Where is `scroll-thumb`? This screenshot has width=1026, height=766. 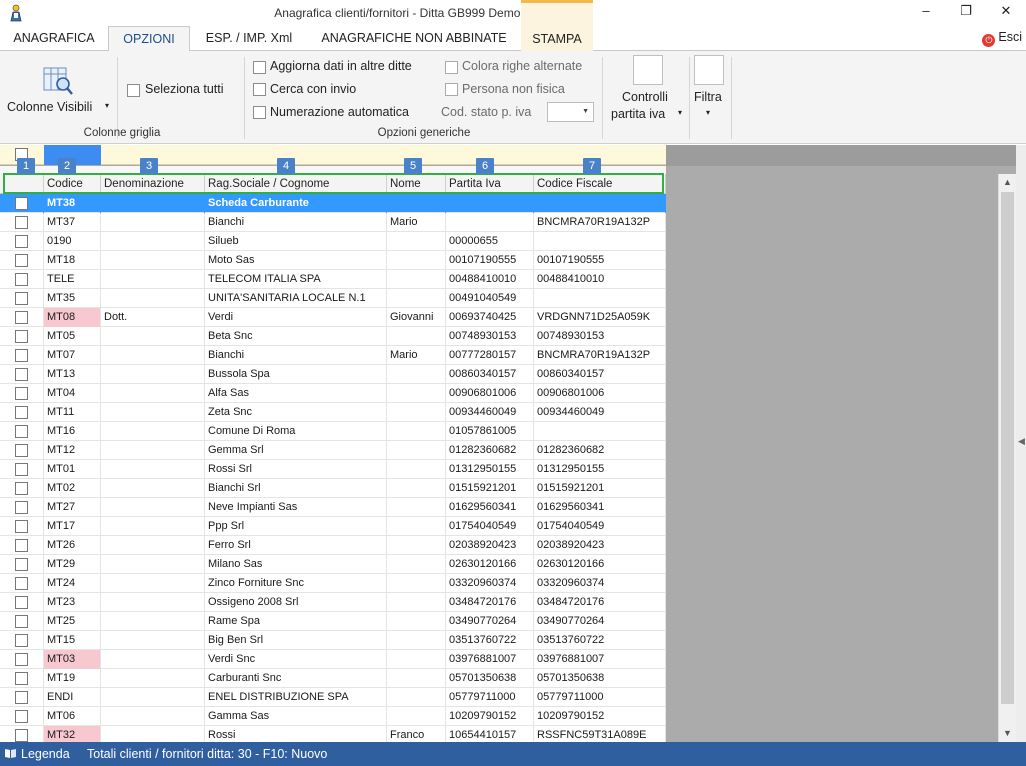 scroll-thumb is located at coordinates (1007, 448).